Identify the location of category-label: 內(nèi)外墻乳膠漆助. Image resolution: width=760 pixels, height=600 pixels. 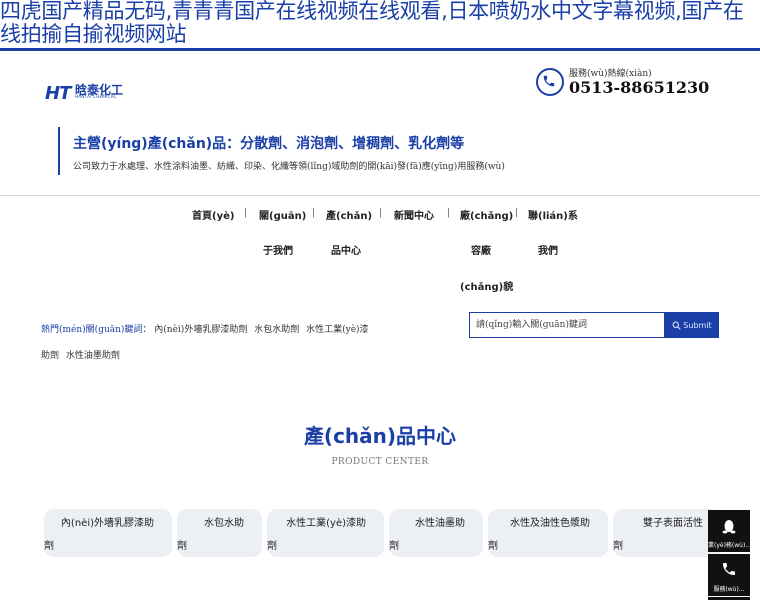
(107, 523).